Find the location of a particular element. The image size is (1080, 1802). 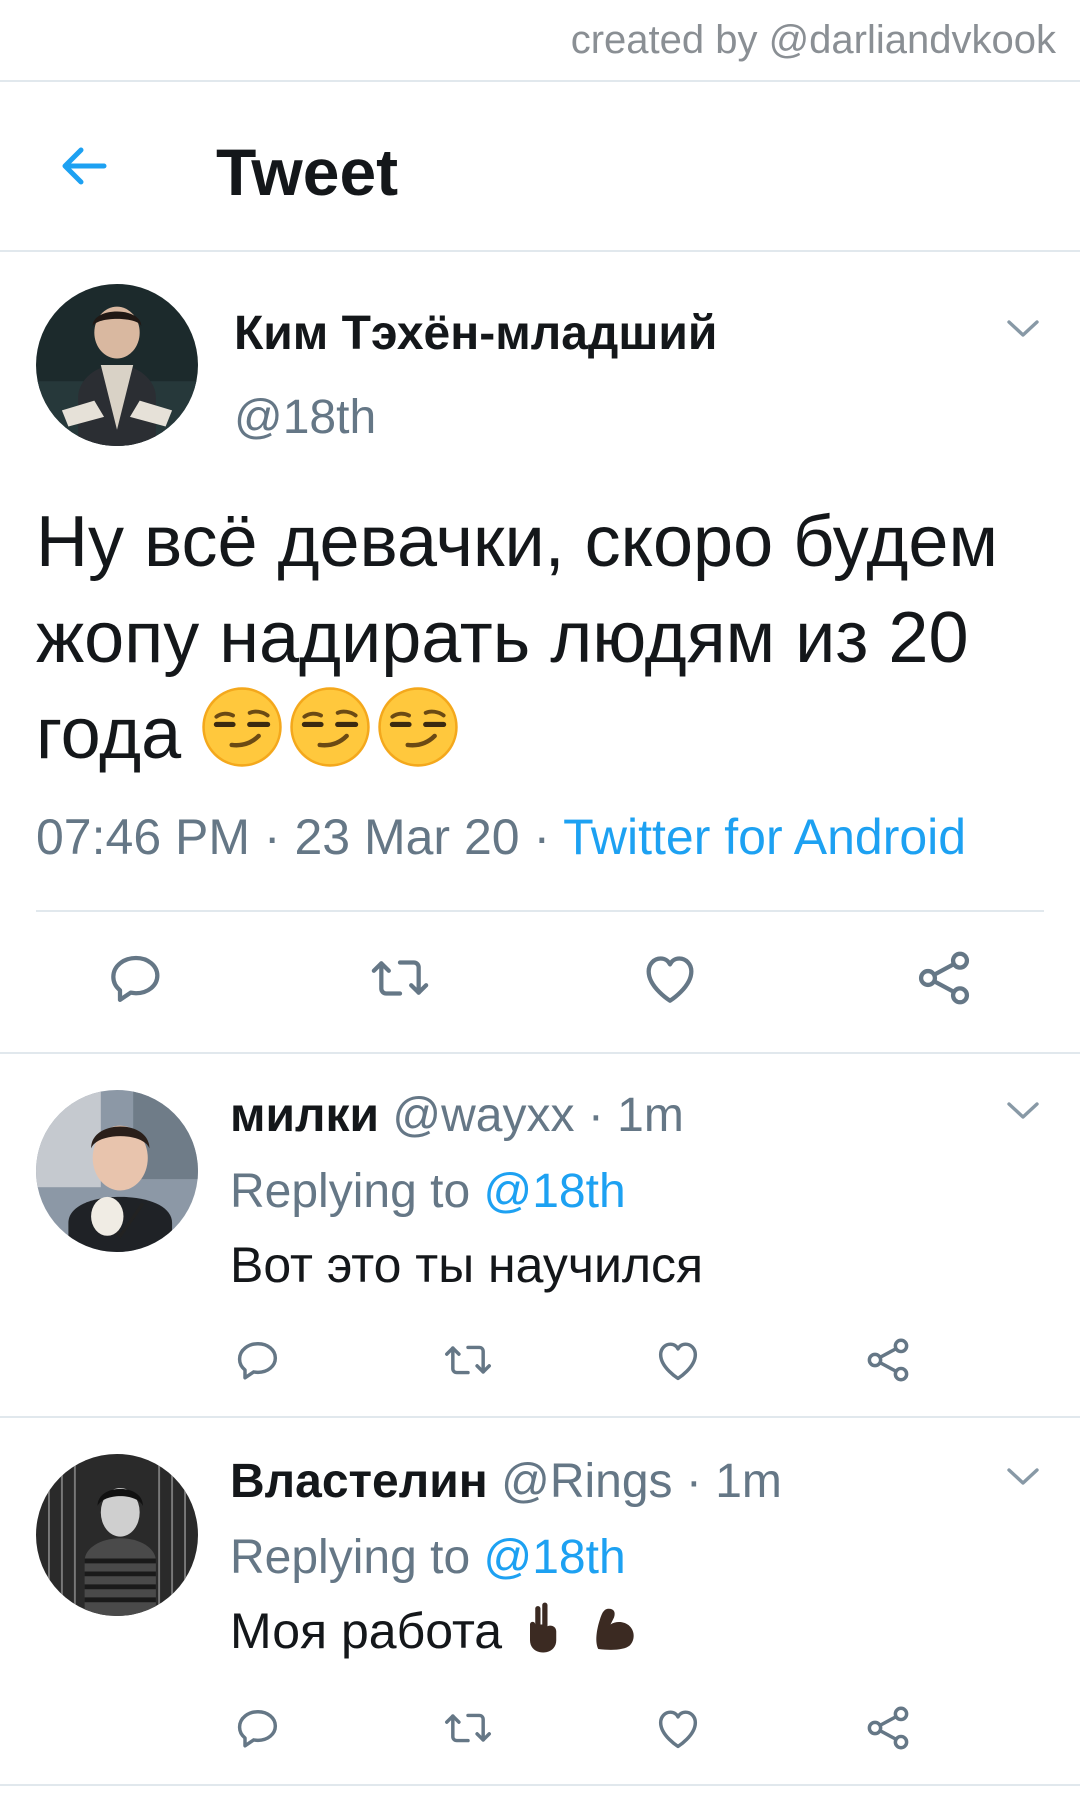

author-avatar is located at coordinates (117, 365).